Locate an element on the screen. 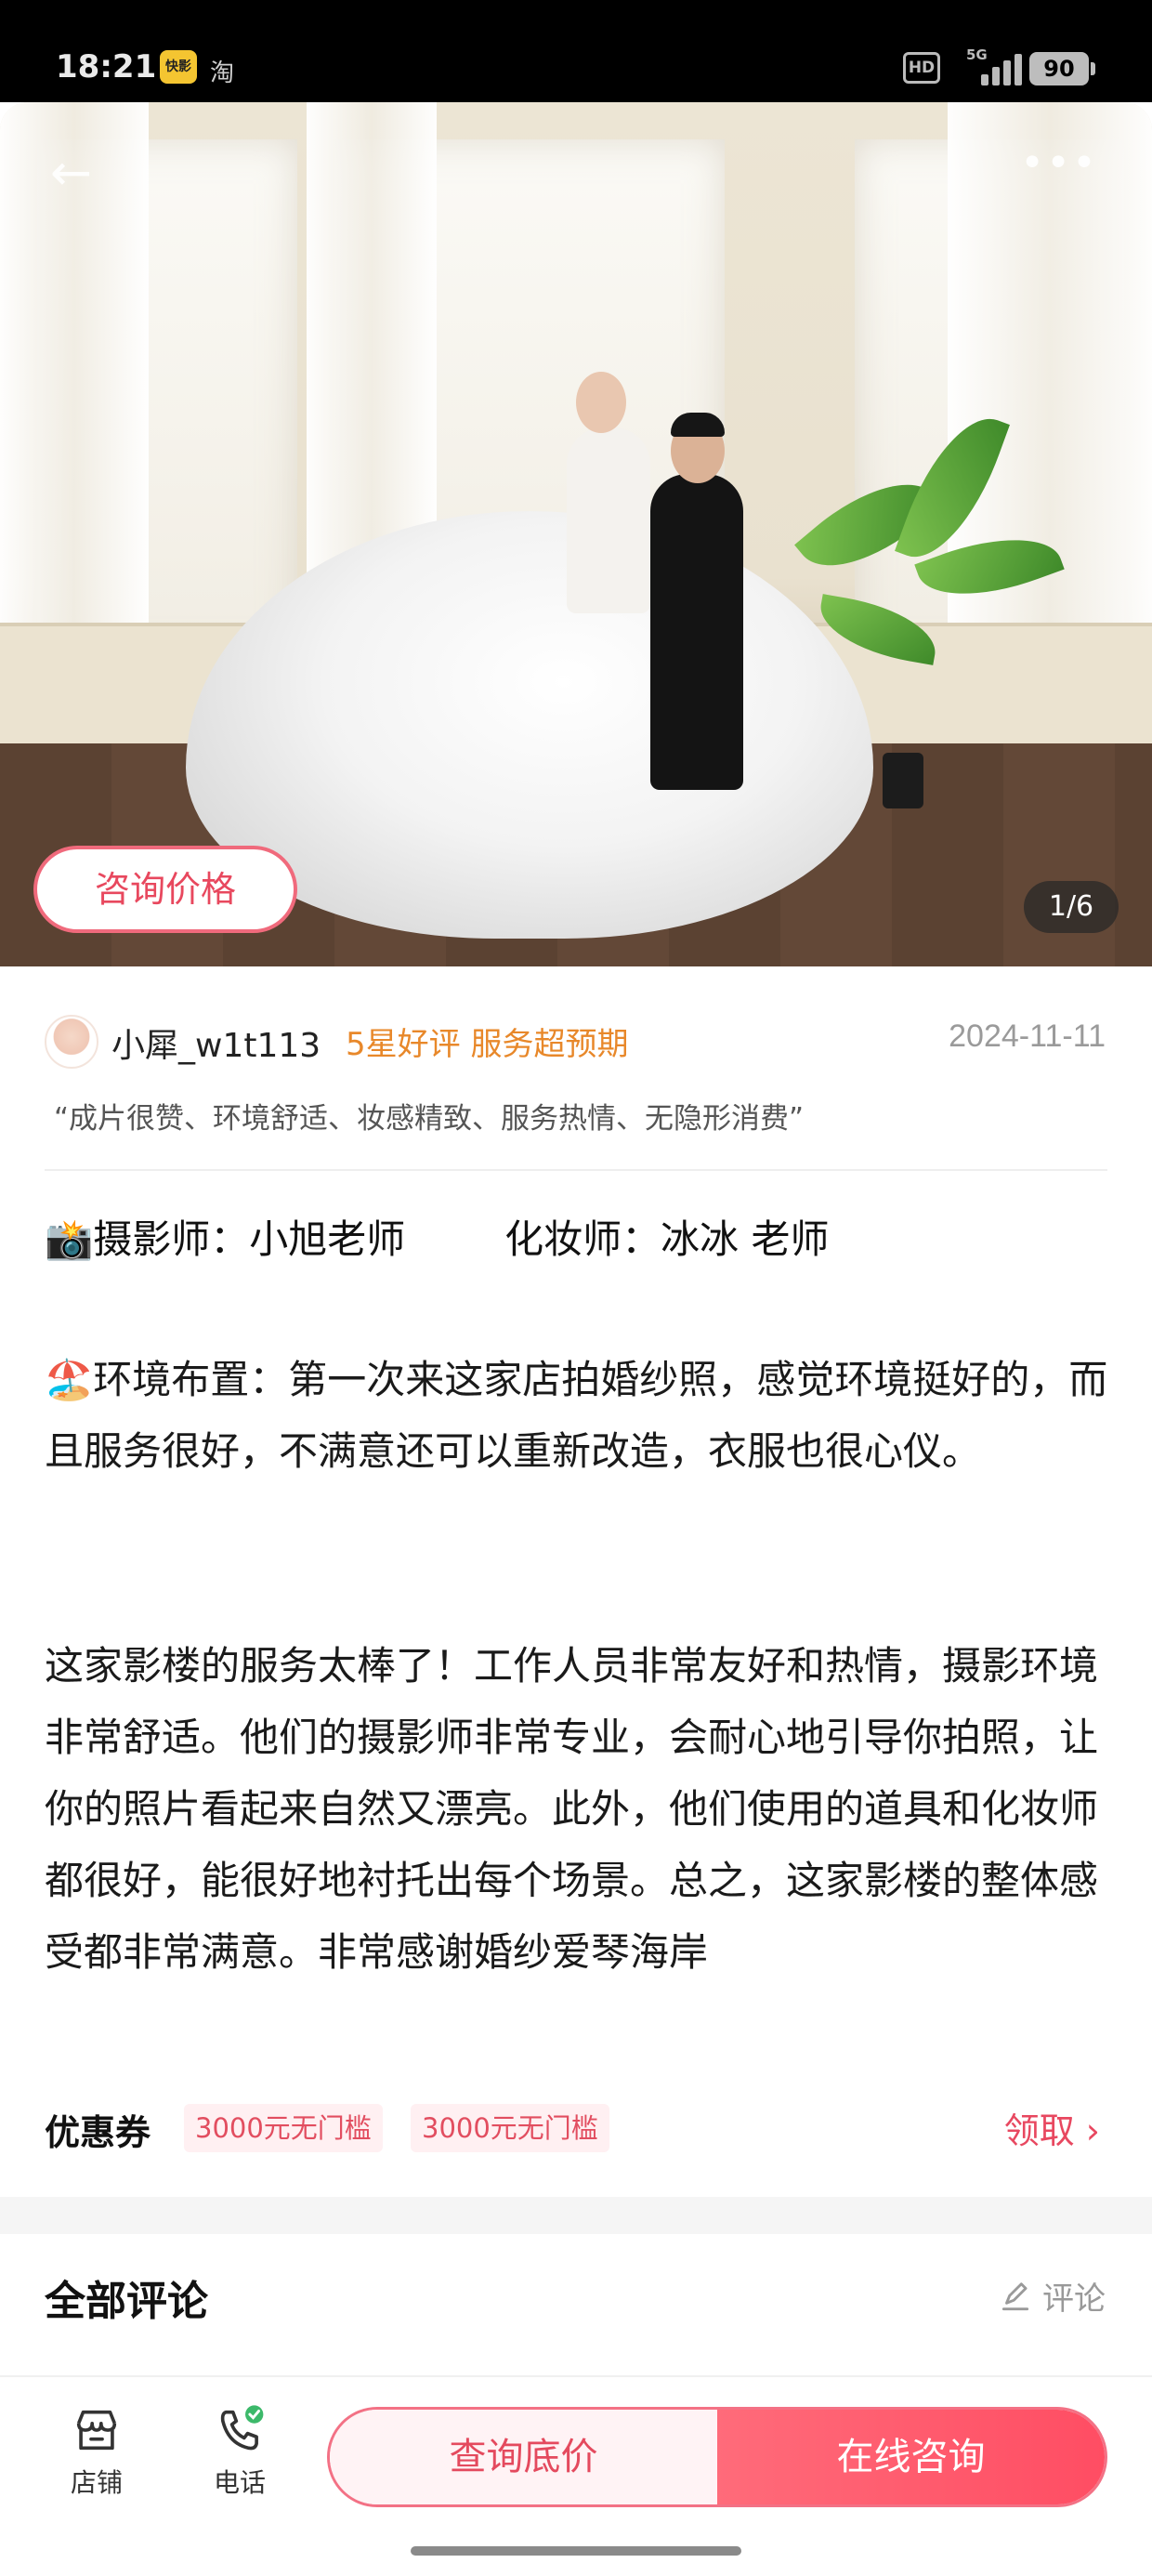  online-consult-button: 在线咨询 is located at coordinates (911, 2457).